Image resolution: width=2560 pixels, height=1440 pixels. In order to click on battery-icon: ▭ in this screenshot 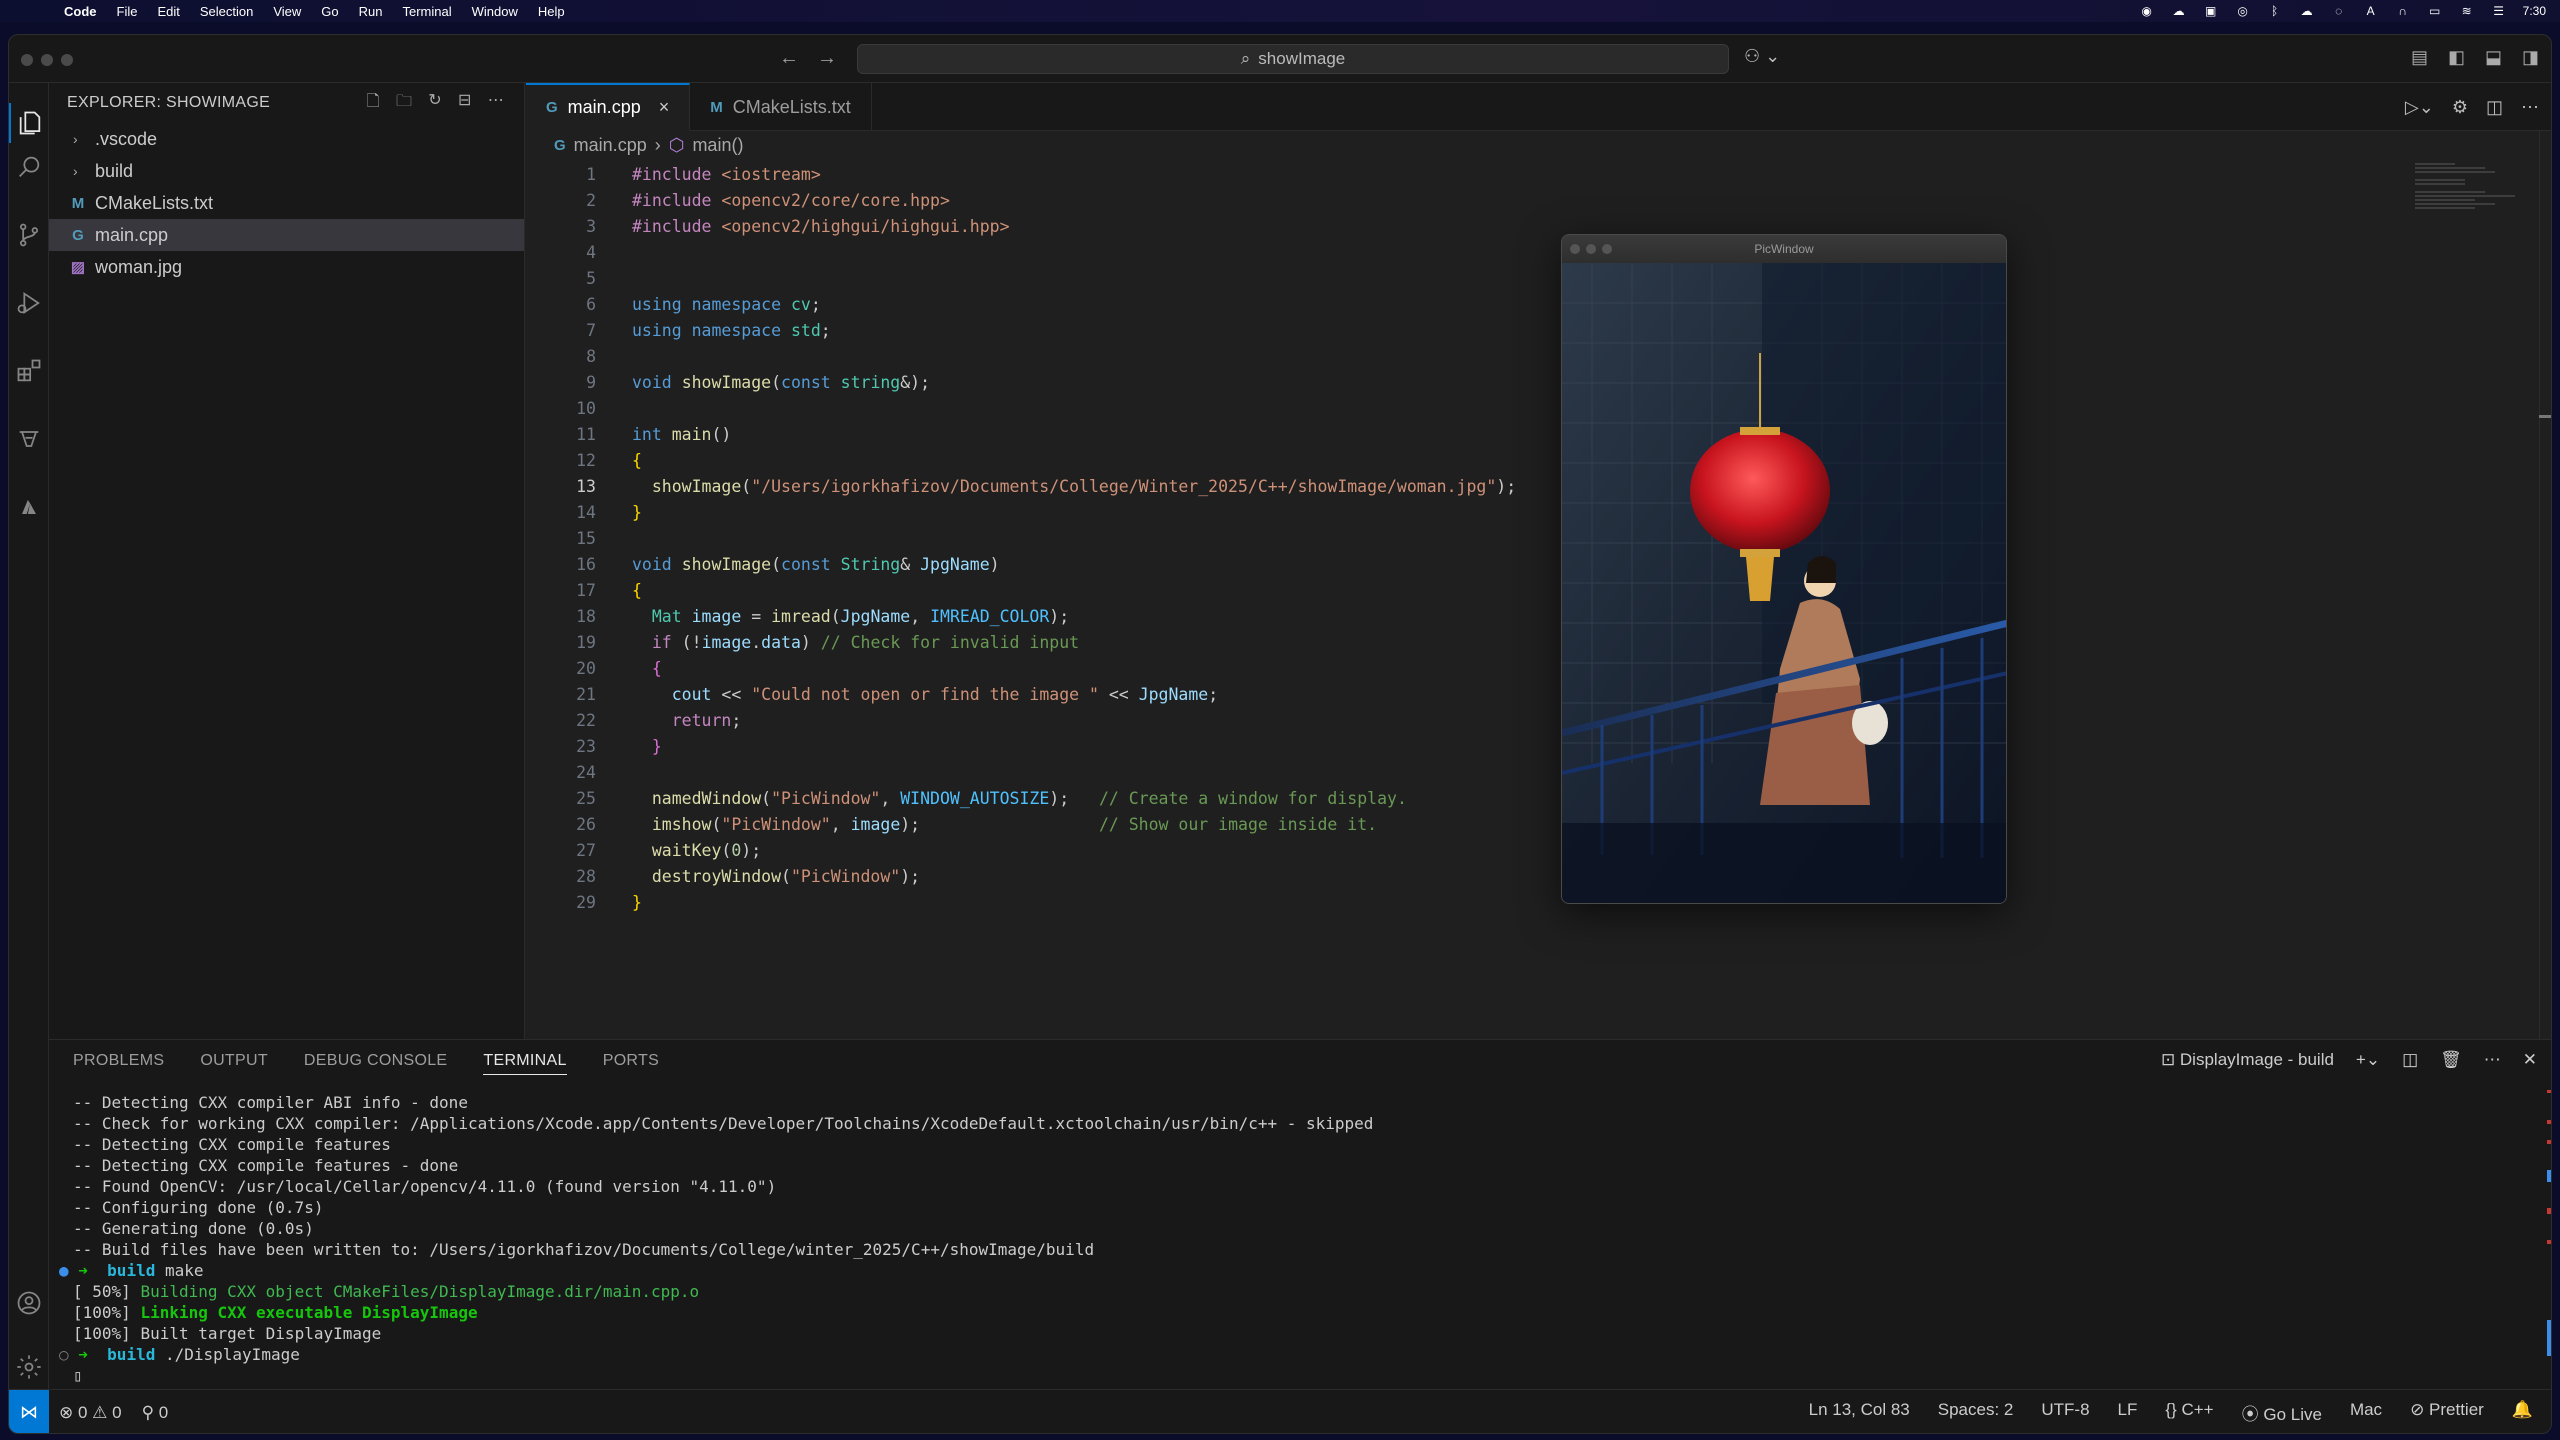, I will do `click(2435, 11)`.